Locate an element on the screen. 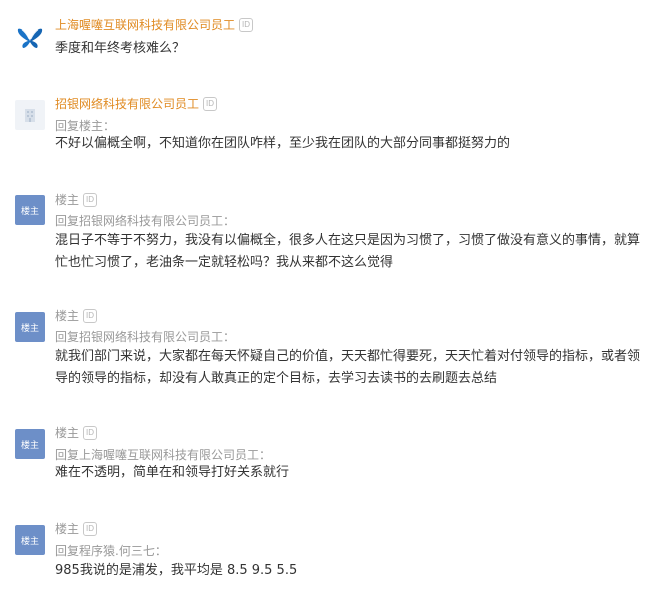 The width and height of the screenshot is (662, 602). reply-to: 回复程序猿.何三七： is located at coordinates (111, 551).